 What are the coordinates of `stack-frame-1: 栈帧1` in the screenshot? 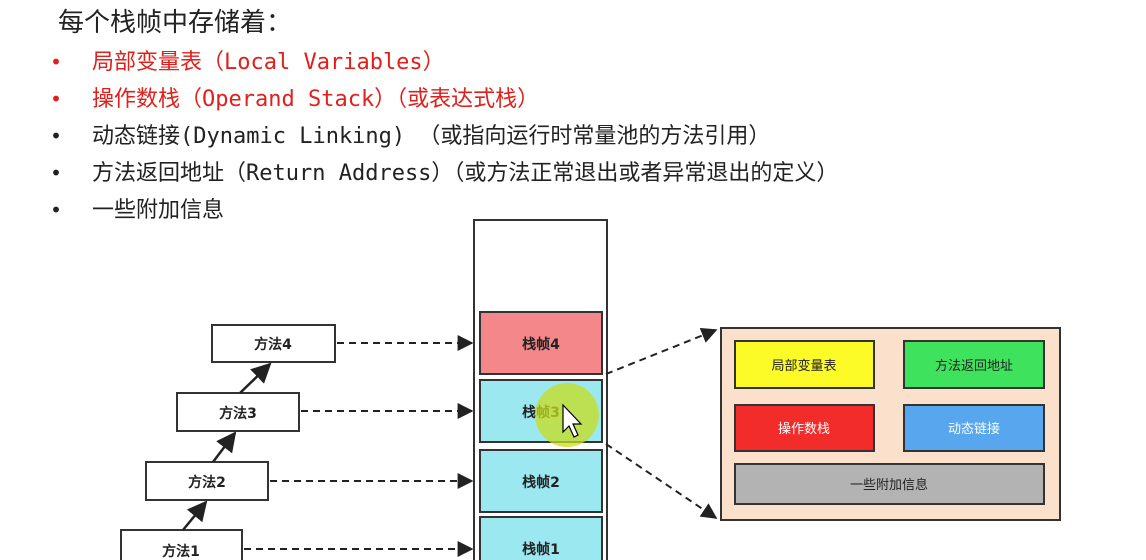 It's located at (541, 538).